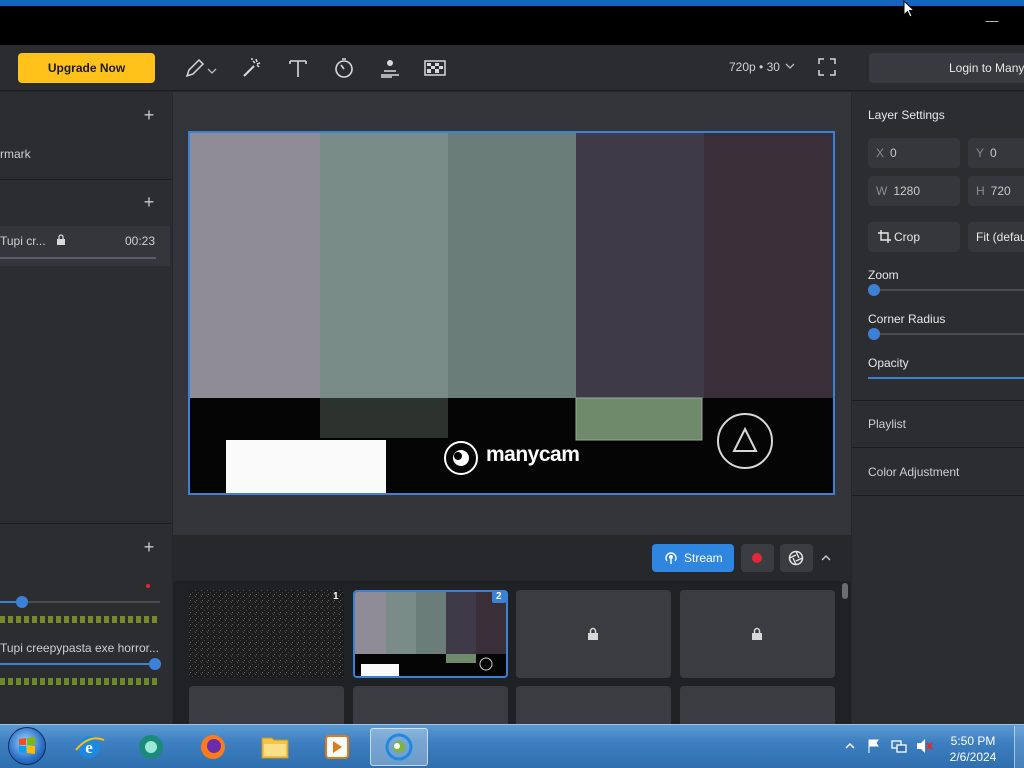 The image size is (1024, 768). What do you see at coordinates (924, 746) in the screenshot?
I see `volume-muted-icon` at bounding box center [924, 746].